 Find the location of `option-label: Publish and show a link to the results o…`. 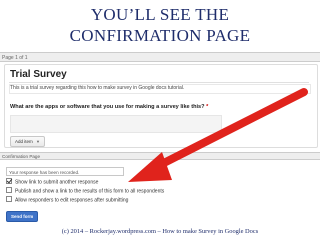

option-label: Publish and show a link to the results o… is located at coordinates (90, 191).